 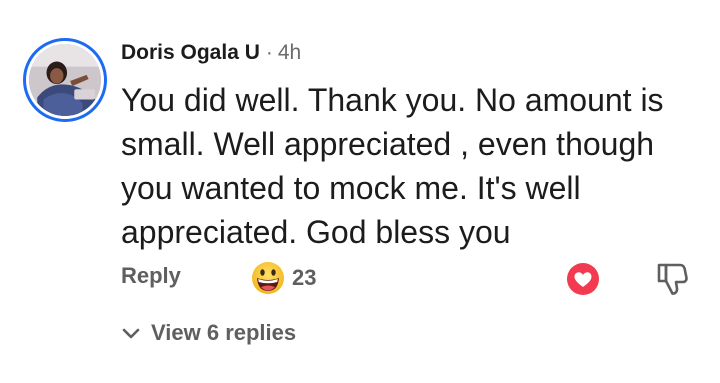 What do you see at coordinates (190, 53) in the screenshot?
I see `author-name: Doris Ogala U` at bounding box center [190, 53].